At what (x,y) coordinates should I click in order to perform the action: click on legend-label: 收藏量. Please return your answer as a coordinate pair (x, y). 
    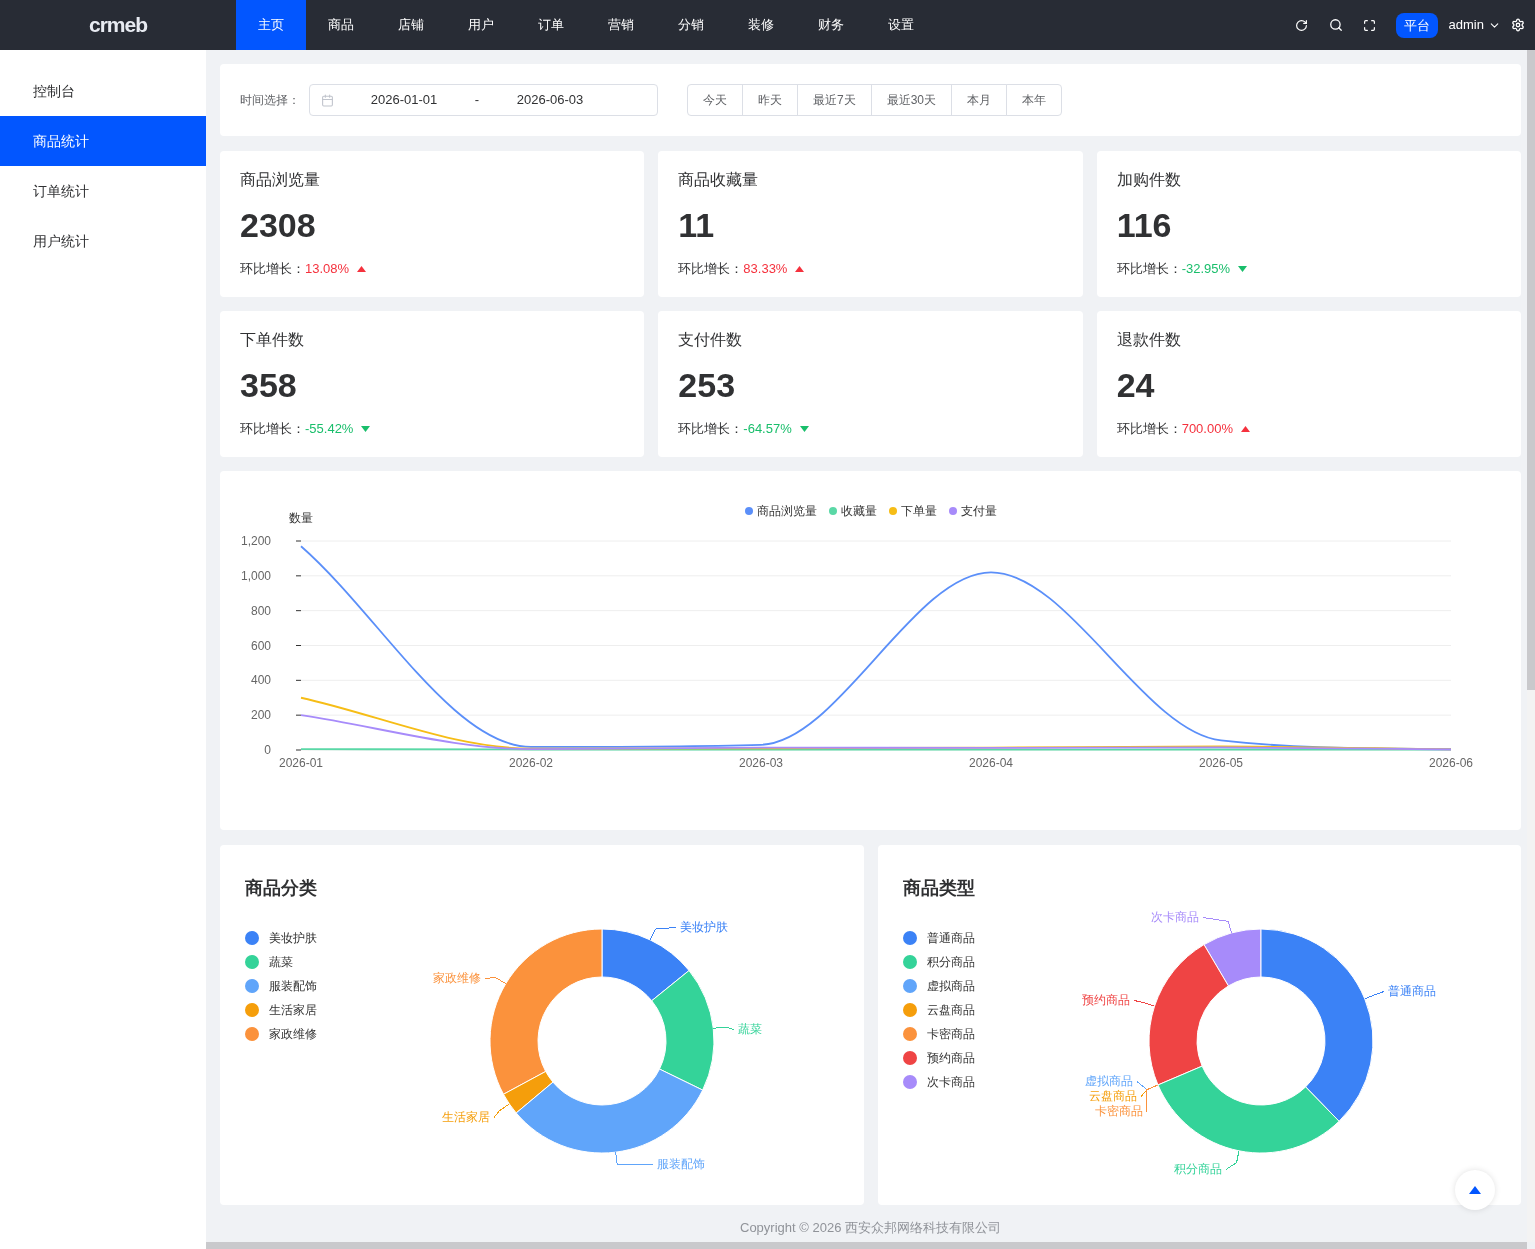
    Looking at the image, I should click on (858, 511).